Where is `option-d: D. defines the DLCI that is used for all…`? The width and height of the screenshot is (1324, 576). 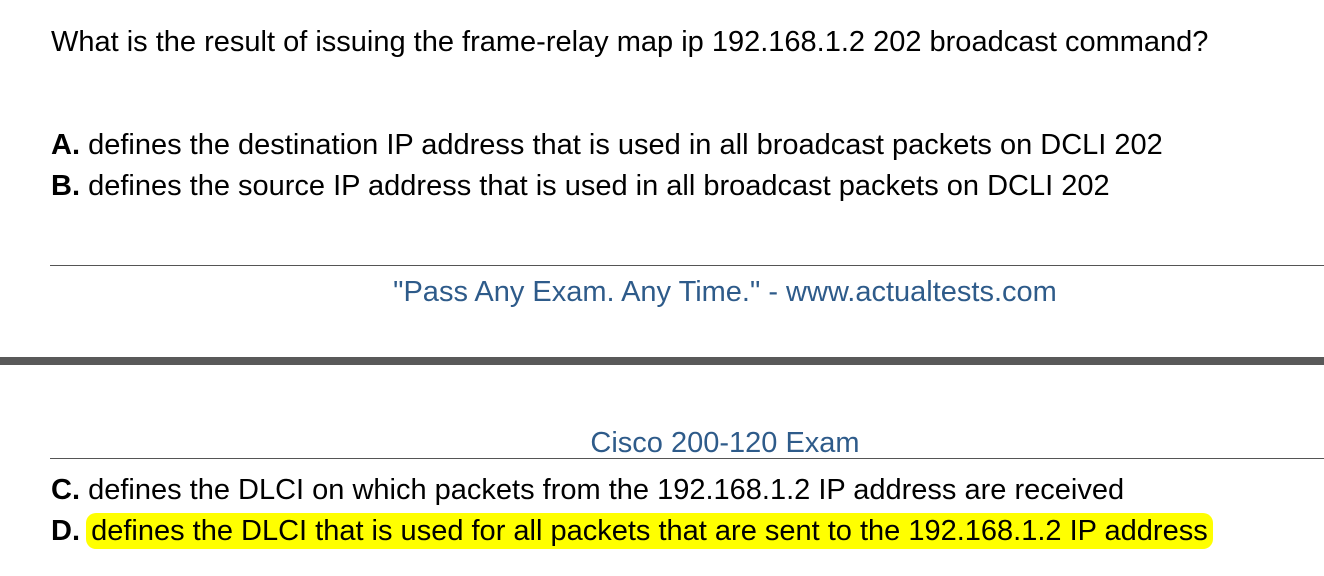
option-d: D. defines the DLCI that is used for all… is located at coordinates (632, 531).